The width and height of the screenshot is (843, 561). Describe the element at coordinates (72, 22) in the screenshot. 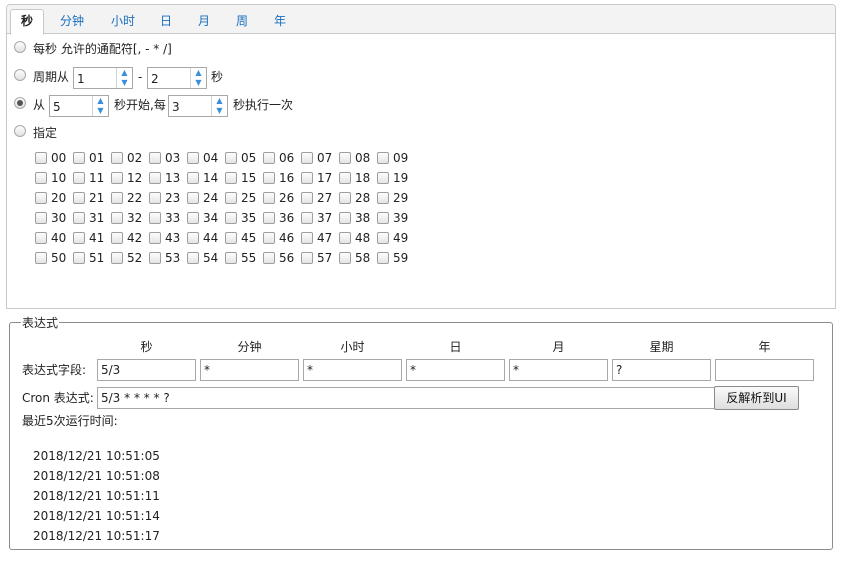

I see `tab-minute: 分钟` at that location.